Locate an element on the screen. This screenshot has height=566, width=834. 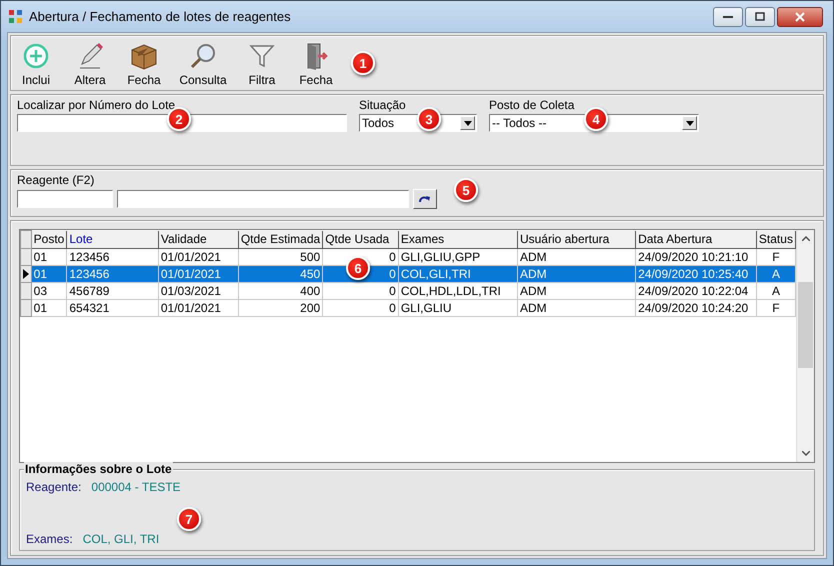
table-cell: 400 is located at coordinates (280, 291).